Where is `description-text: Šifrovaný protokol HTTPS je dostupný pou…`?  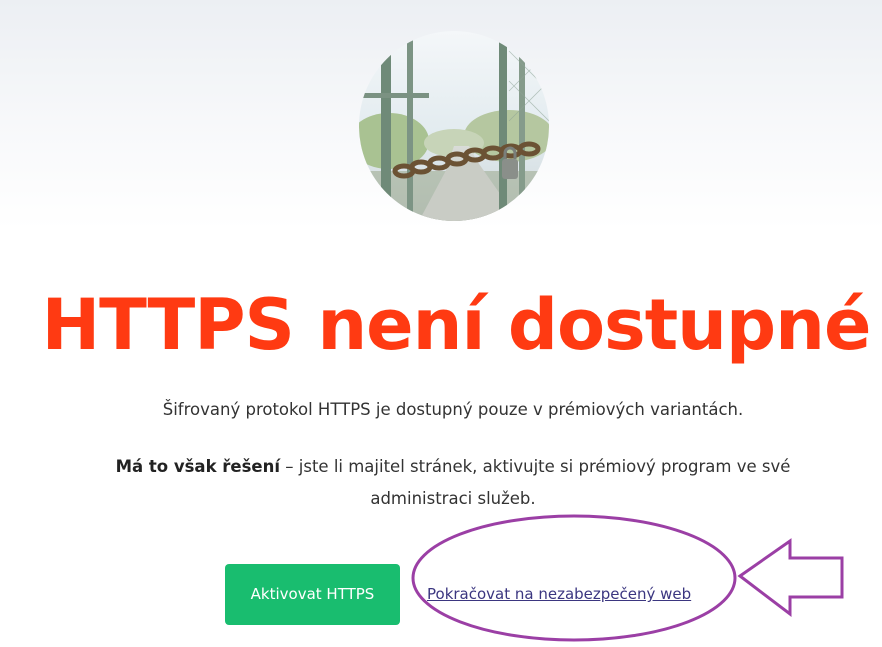 description-text: Šifrovaný protokol HTTPS je dostupný pou… is located at coordinates (453, 409).